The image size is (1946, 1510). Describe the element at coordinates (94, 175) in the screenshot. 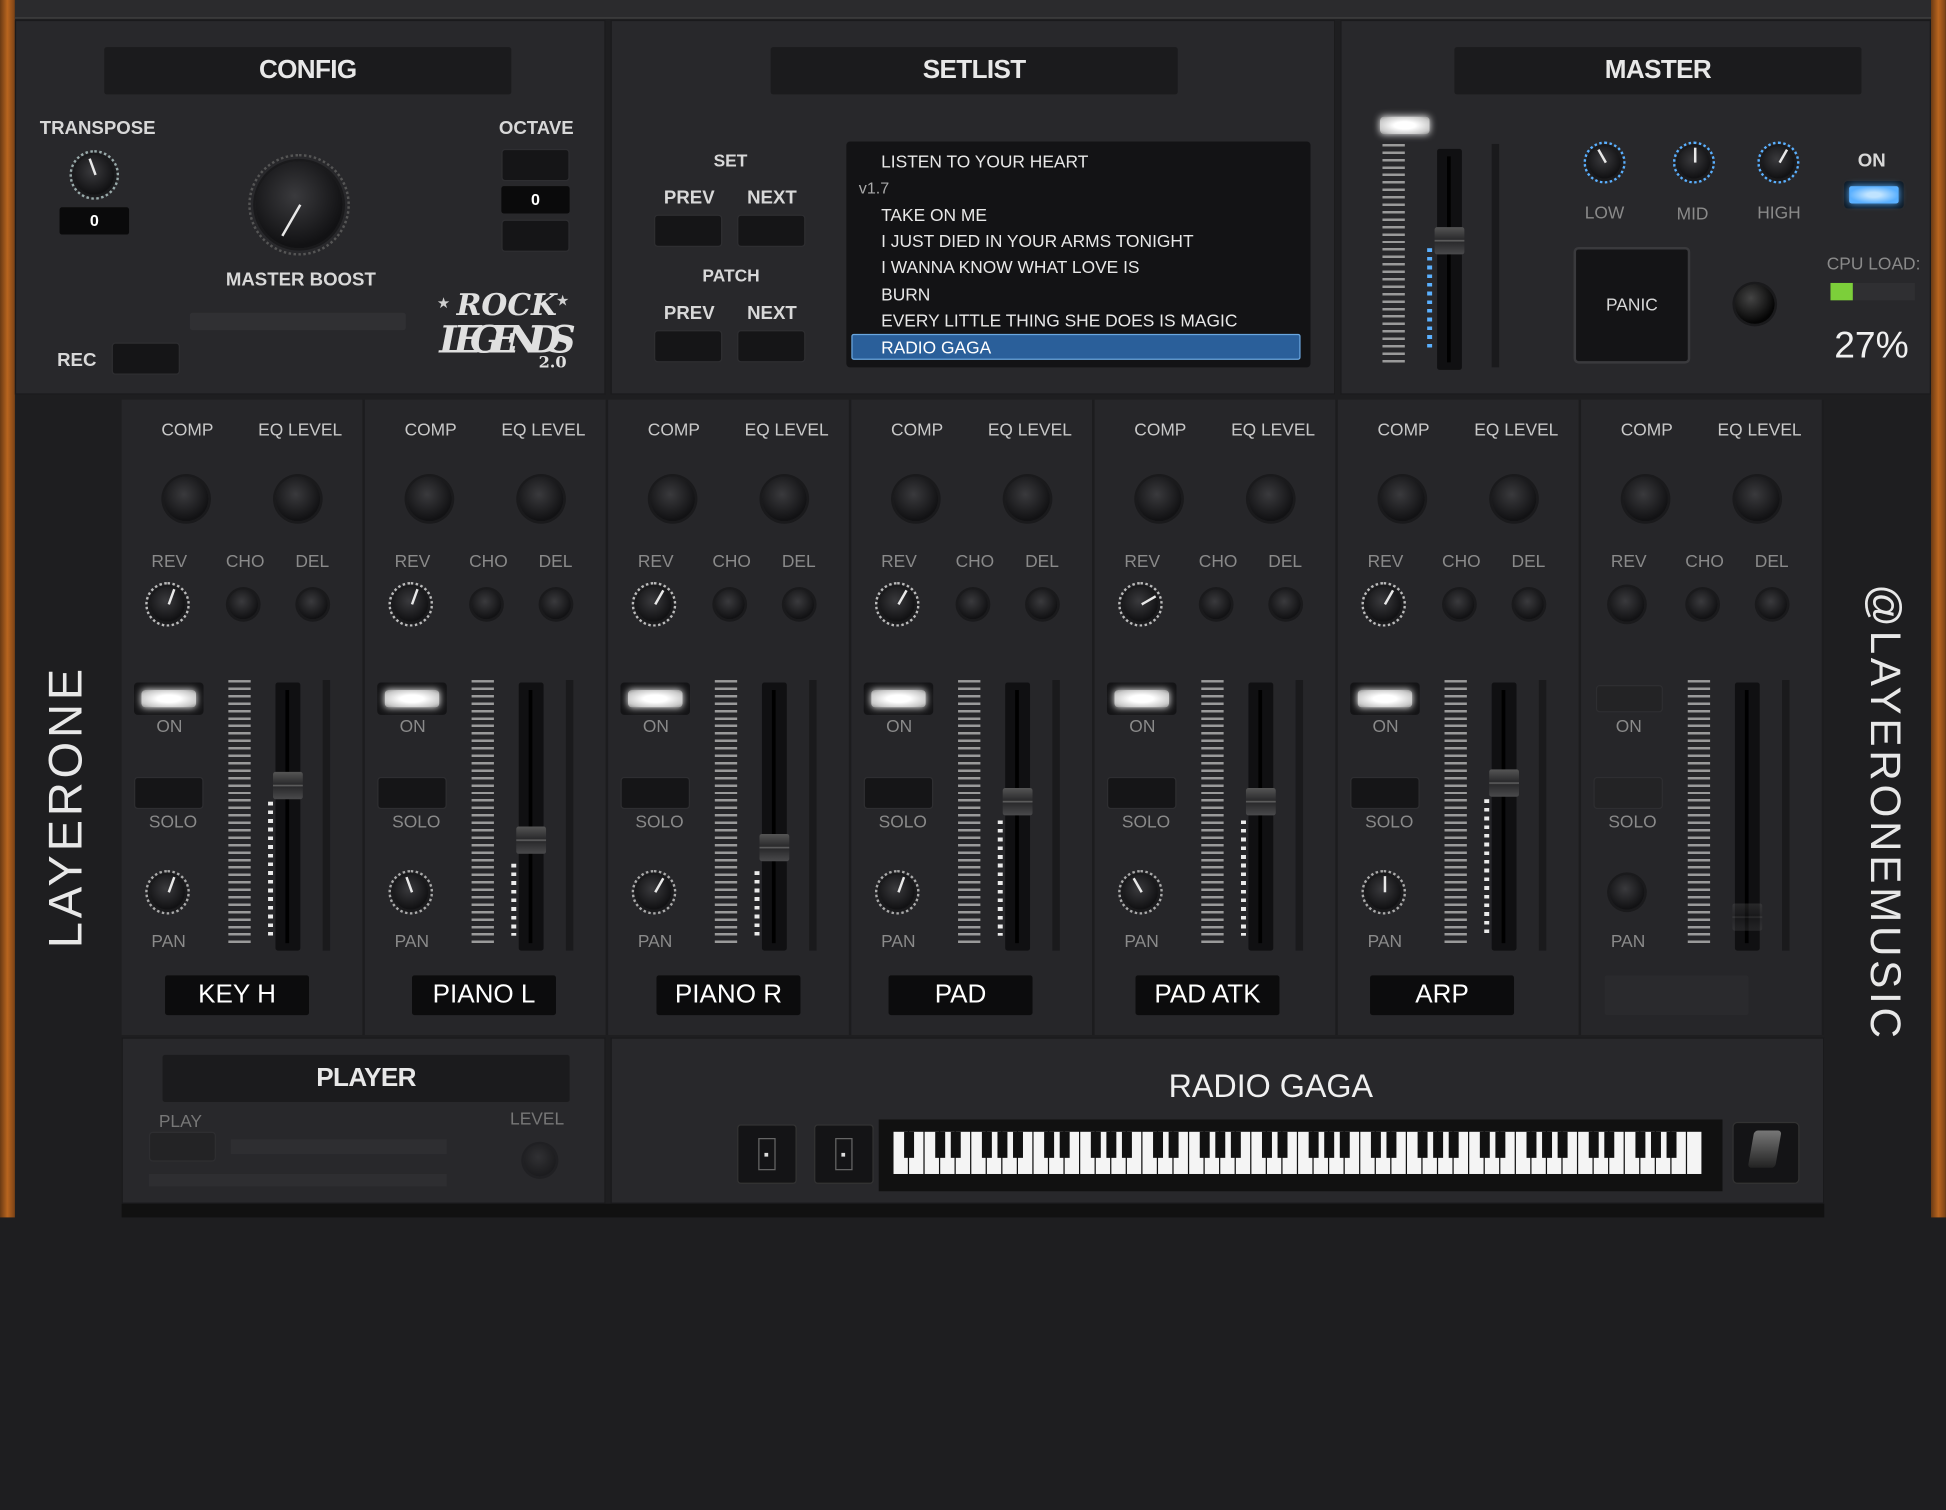

I see `transpose-knob` at that location.